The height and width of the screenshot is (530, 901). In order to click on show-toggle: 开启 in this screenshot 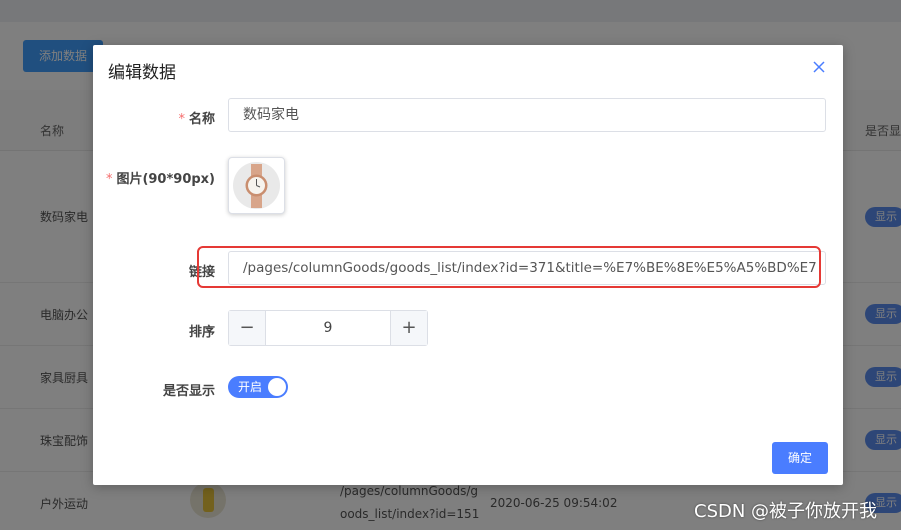, I will do `click(258, 387)`.